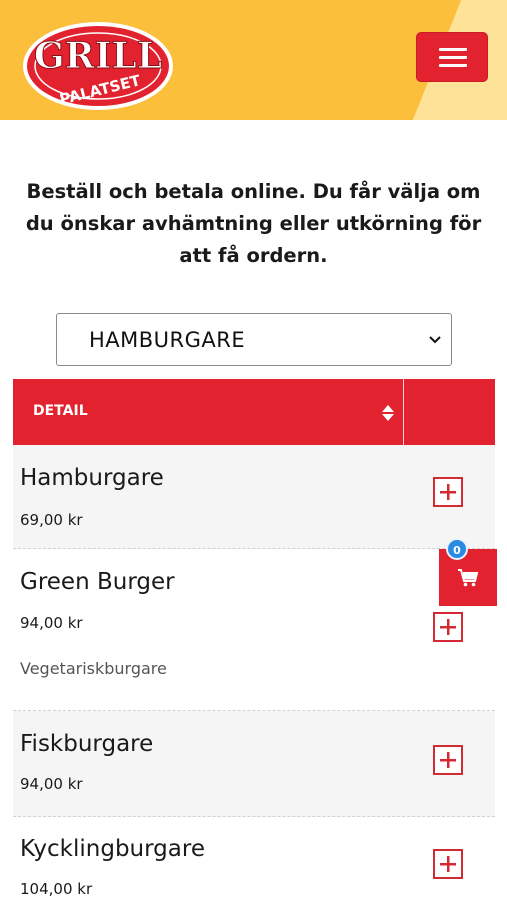 Image resolution: width=507 pixels, height=917 pixels. I want to click on chevron-down-icon, so click(435, 340).